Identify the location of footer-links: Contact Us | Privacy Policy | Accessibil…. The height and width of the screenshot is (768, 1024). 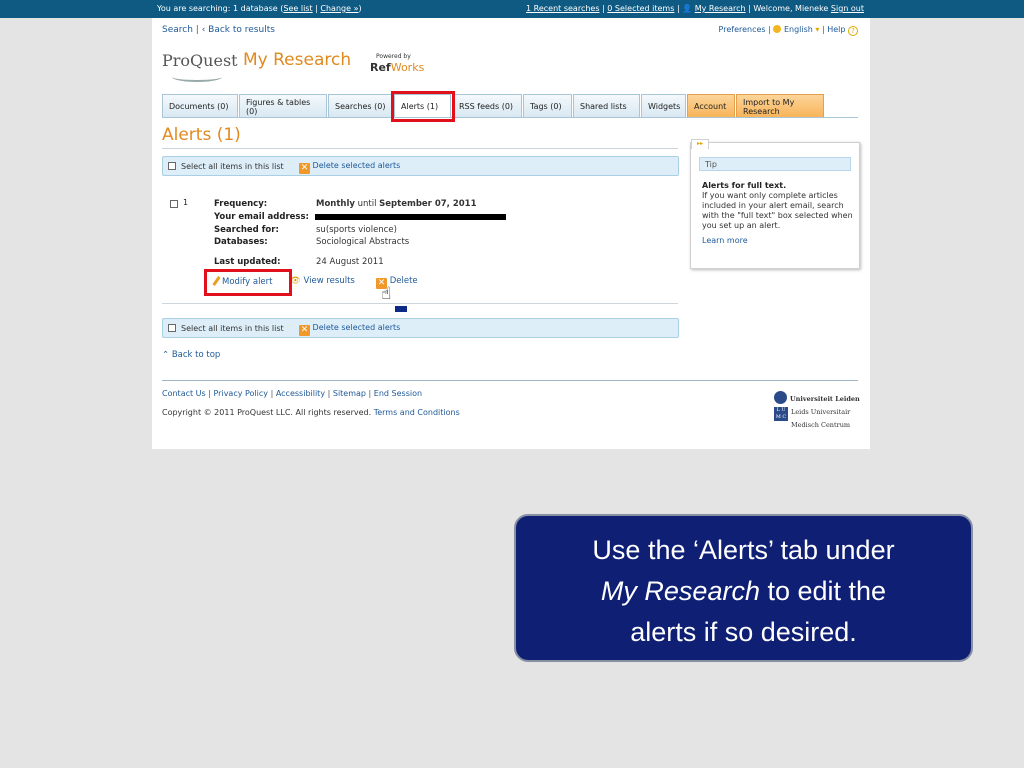
(292, 393).